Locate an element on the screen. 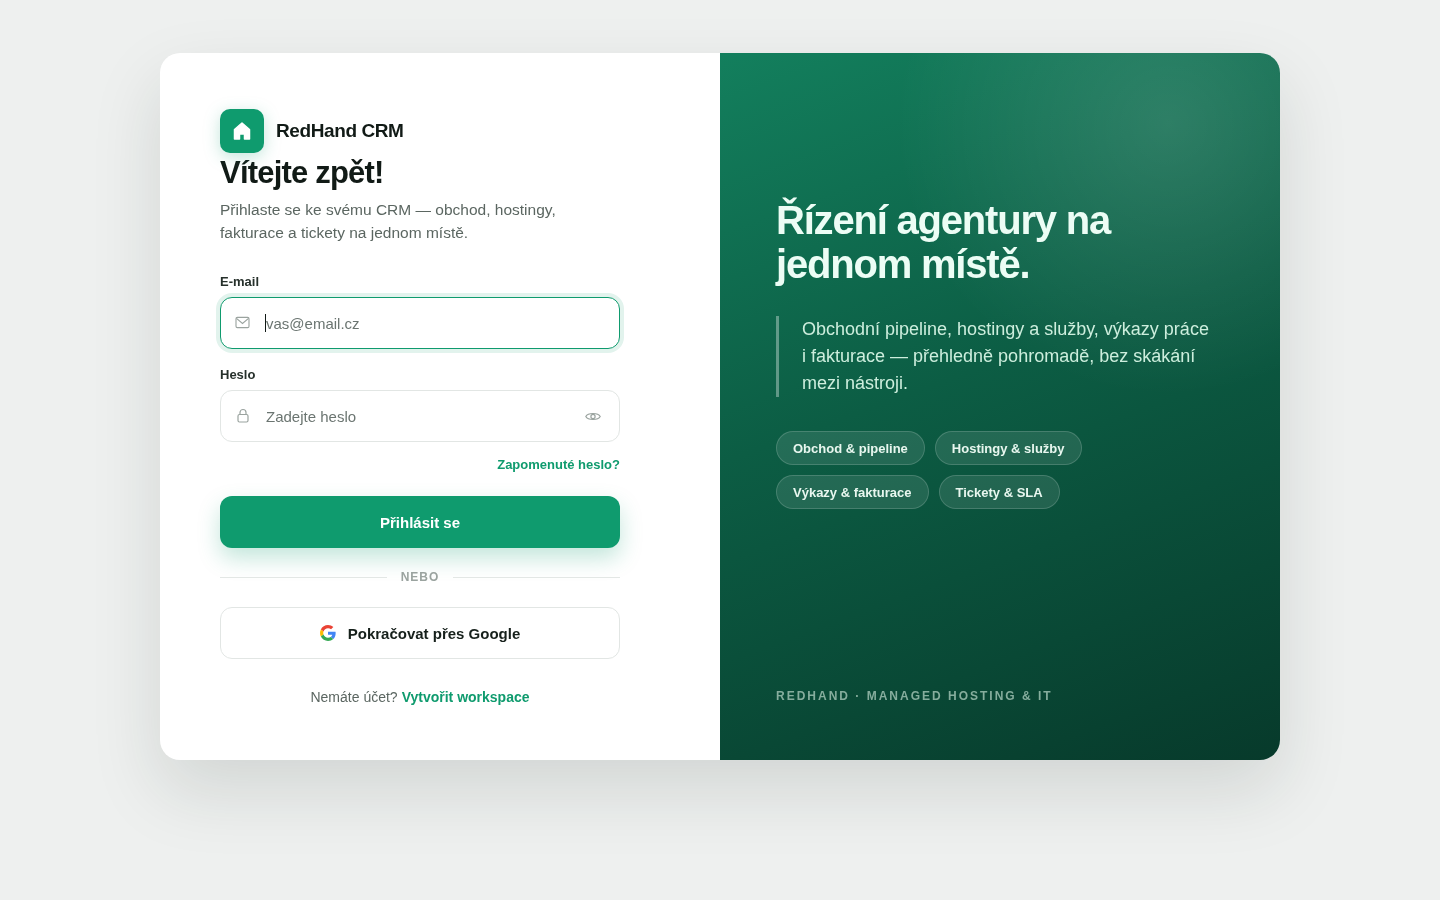 The height and width of the screenshot is (900, 1440). promo-heading: Řízení agentury na jednom místě. is located at coordinates (944, 242).